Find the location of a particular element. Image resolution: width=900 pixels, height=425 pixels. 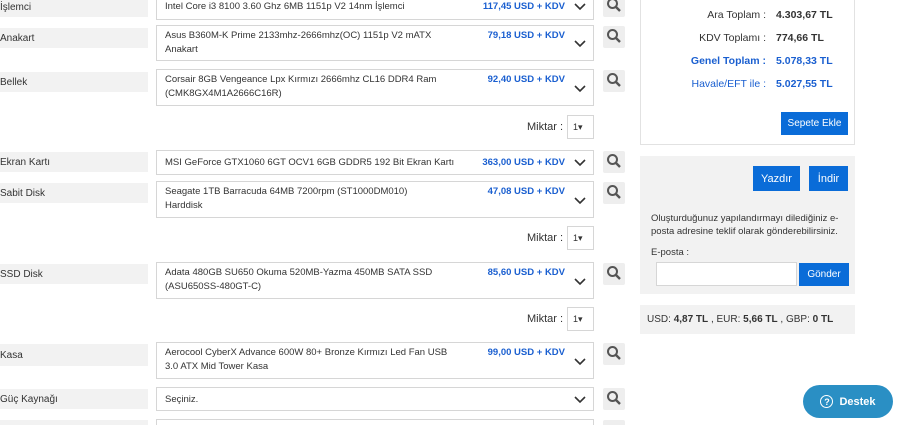

select-ssd-disk-price: 85,60 USD + KDV is located at coordinates (526, 272).